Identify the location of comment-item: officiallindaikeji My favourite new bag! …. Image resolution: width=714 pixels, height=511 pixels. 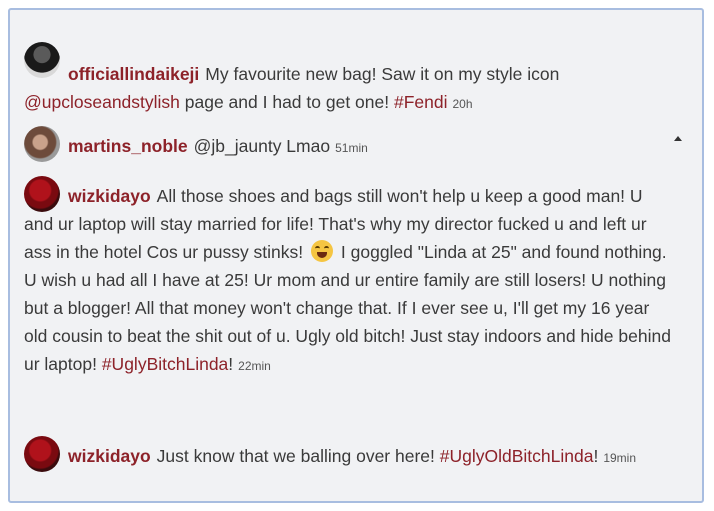
(349, 80).